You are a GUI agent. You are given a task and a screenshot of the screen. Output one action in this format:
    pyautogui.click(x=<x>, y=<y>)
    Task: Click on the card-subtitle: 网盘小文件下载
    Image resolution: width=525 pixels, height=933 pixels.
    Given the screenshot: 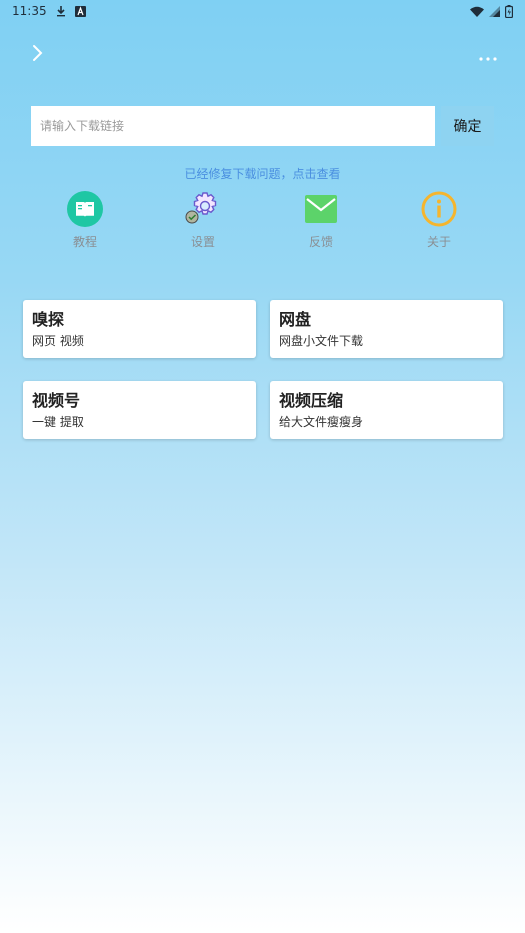 What is the action you would take?
    pyautogui.click(x=321, y=341)
    